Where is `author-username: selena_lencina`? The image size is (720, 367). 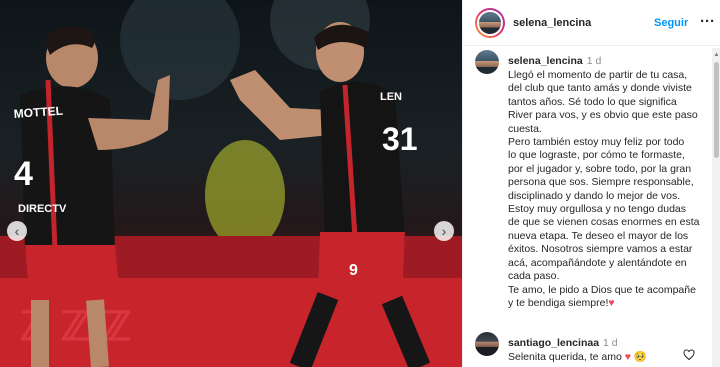
author-username: selena_lencina is located at coordinates (552, 23).